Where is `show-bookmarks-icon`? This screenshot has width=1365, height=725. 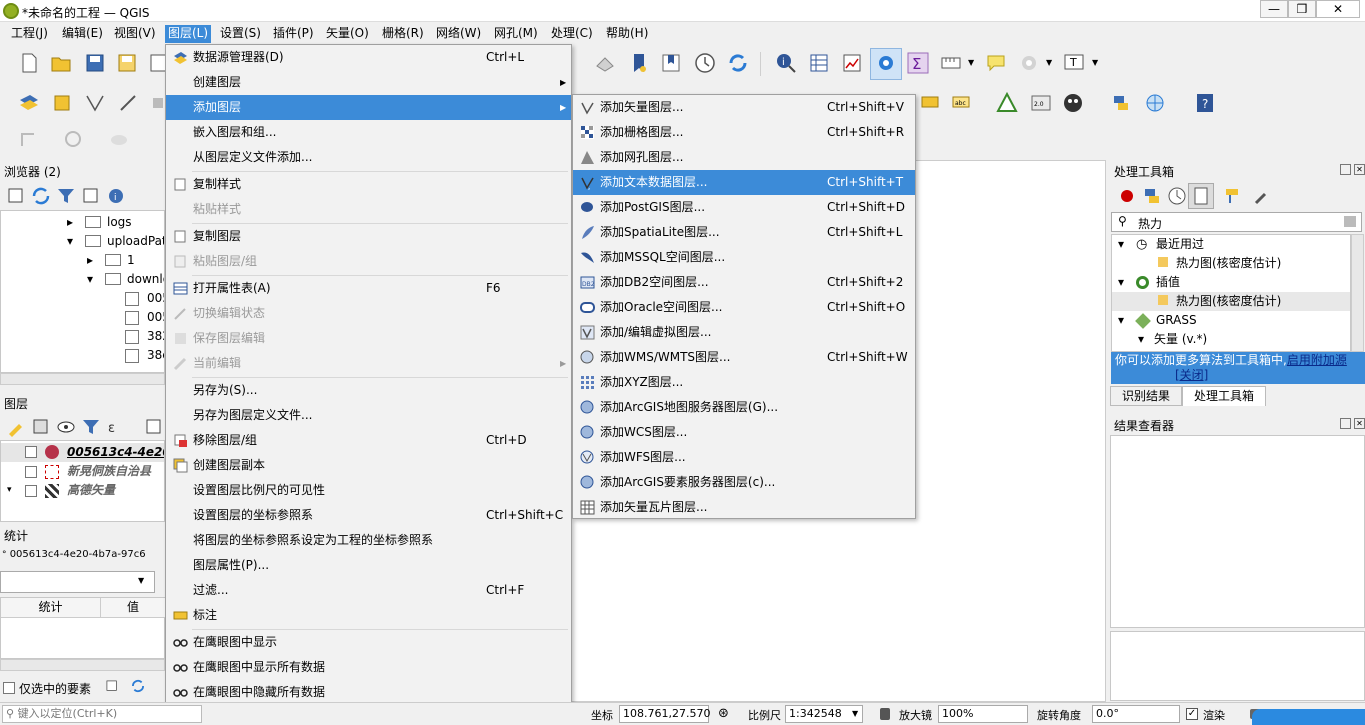 show-bookmarks-icon is located at coordinates (671, 63).